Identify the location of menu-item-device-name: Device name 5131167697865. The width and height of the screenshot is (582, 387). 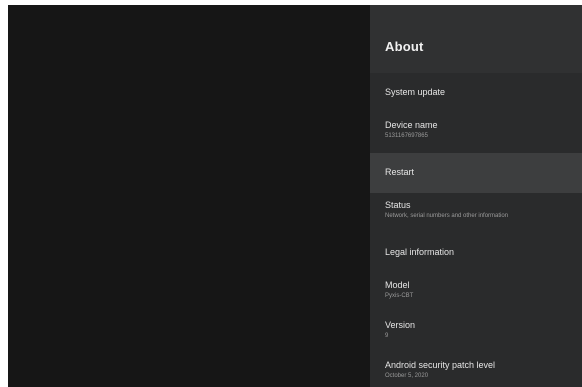
(476, 133).